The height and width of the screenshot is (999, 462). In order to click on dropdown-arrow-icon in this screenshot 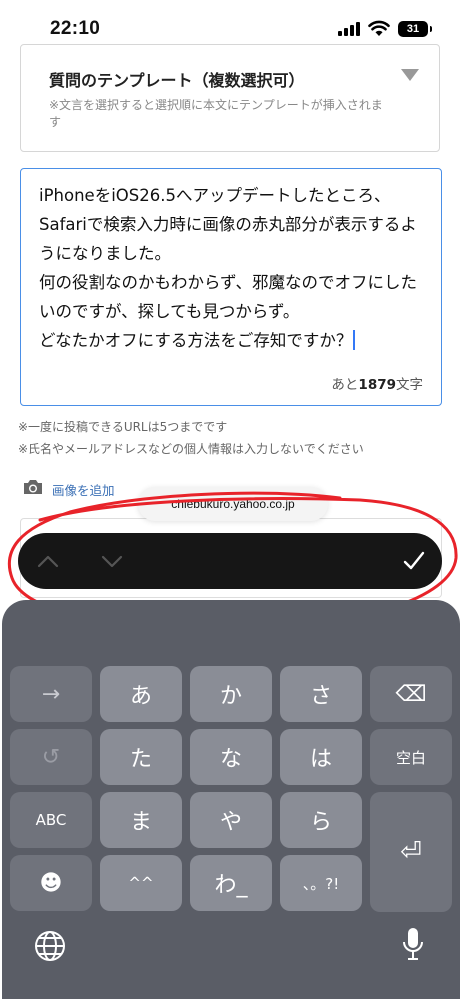, I will do `click(410, 75)`.